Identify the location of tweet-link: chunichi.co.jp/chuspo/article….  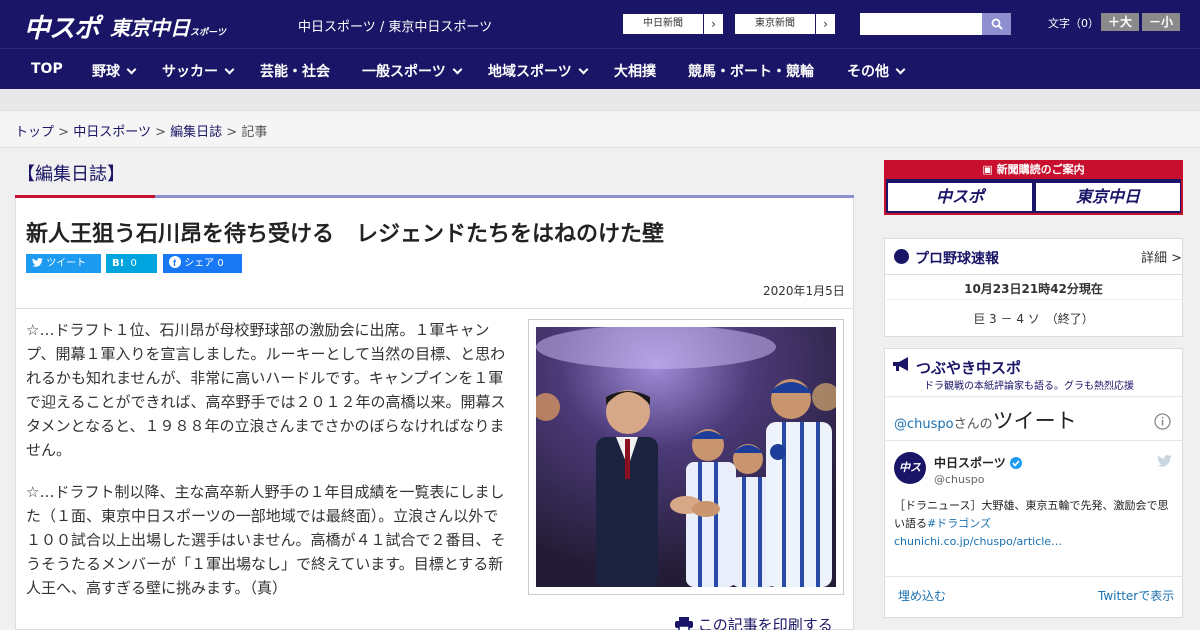
(978, 541).